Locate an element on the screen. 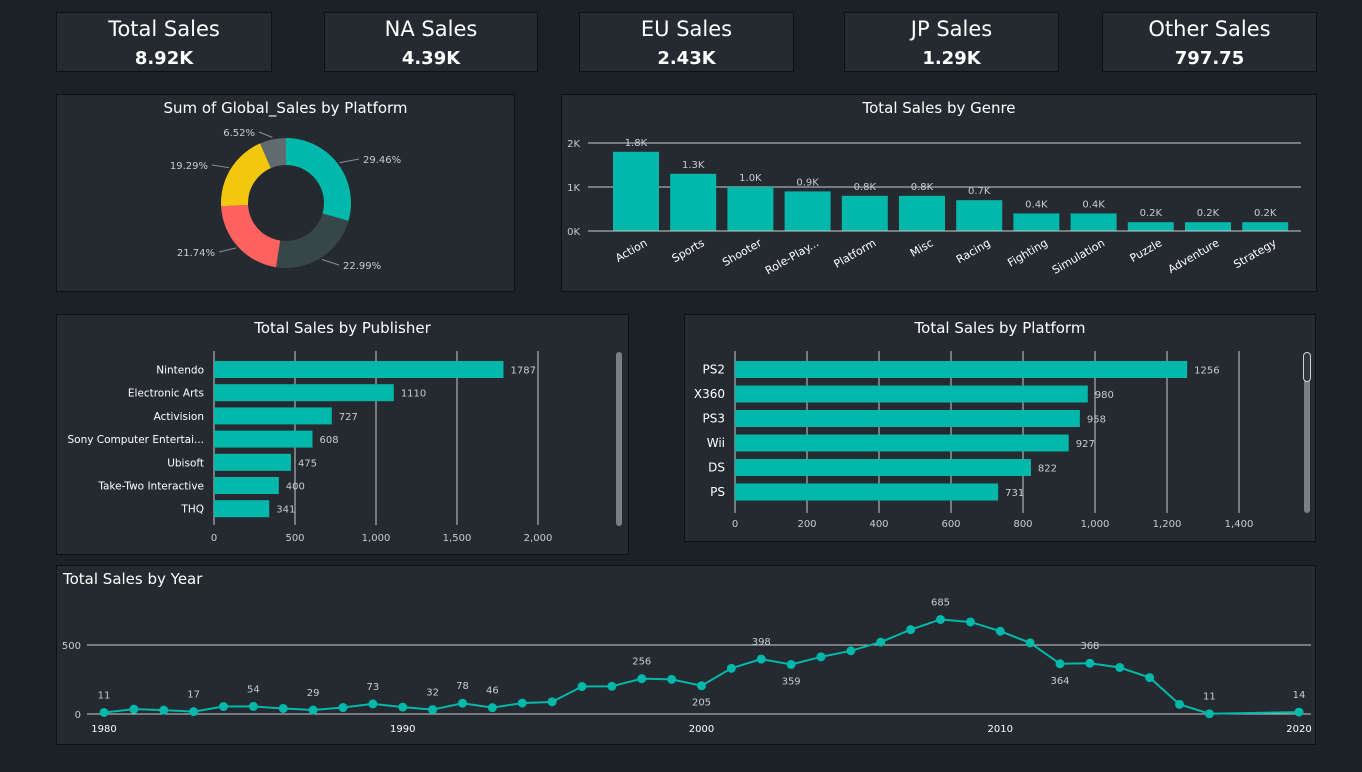 This screenshot has width=1362, height=772. category-label: Take-Two Interactive is located at coordinates (150, 487).